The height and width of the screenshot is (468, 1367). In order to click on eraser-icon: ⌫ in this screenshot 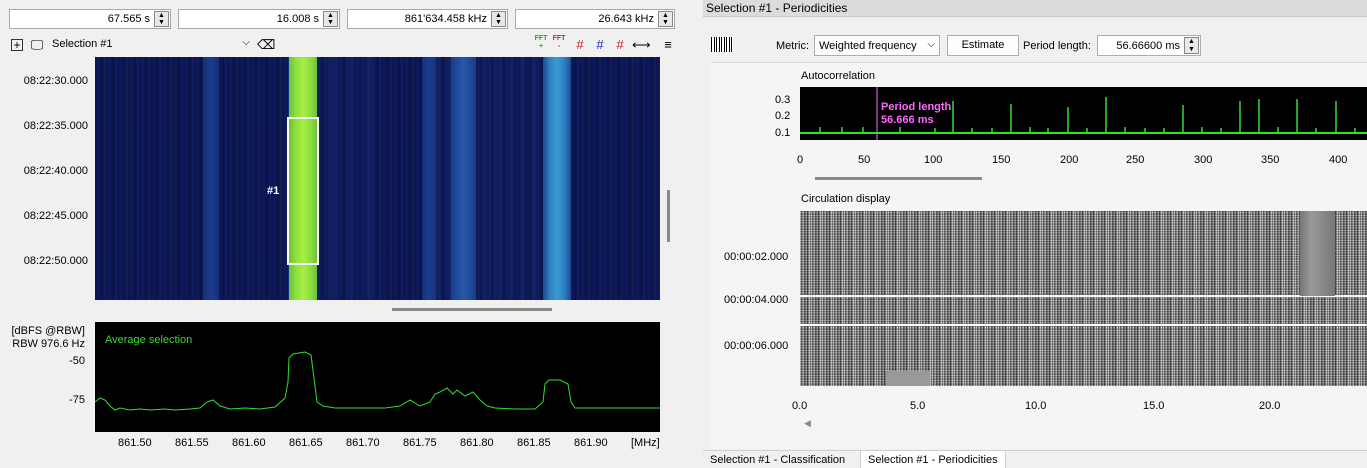, I will do `click(266, 45)`.